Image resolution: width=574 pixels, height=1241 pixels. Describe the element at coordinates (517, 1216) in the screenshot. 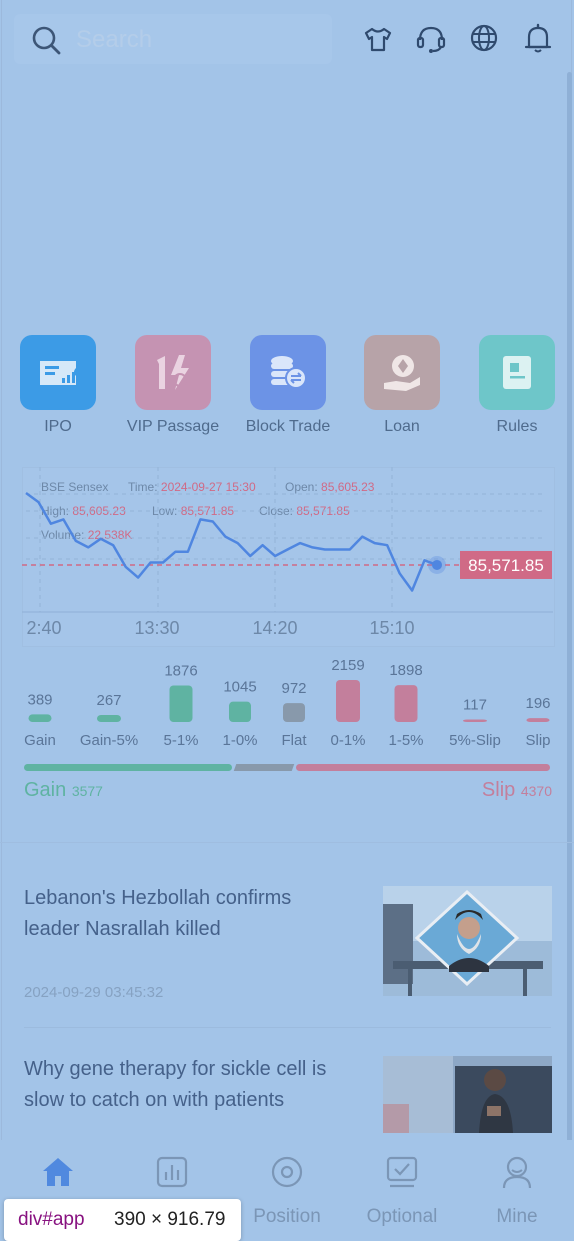

I see `nav-label: Mine` at that location.